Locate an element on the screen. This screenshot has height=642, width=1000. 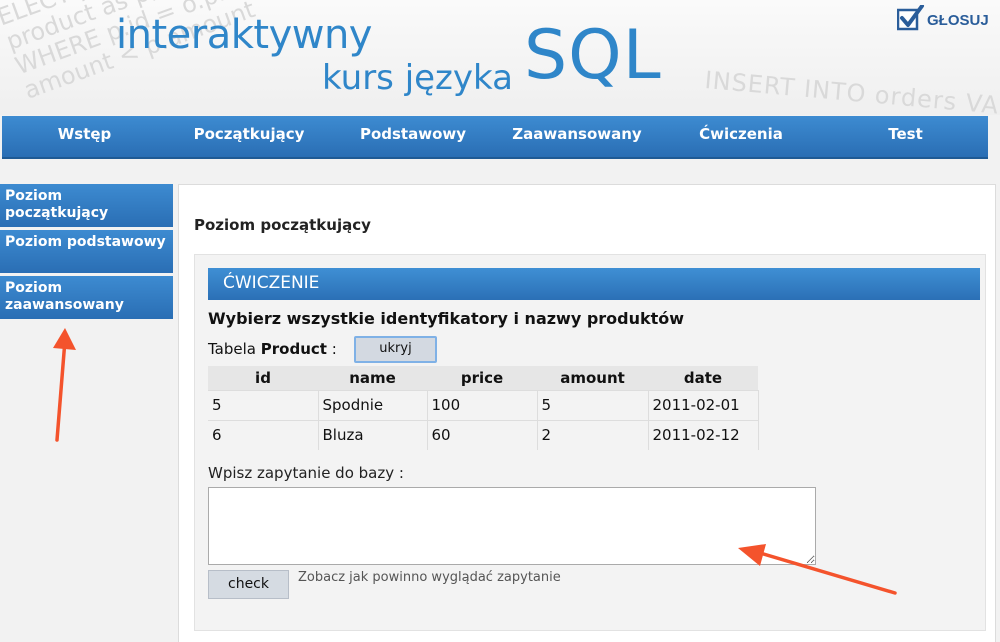
table-cell: 60 is located at coordinates (482, 434).